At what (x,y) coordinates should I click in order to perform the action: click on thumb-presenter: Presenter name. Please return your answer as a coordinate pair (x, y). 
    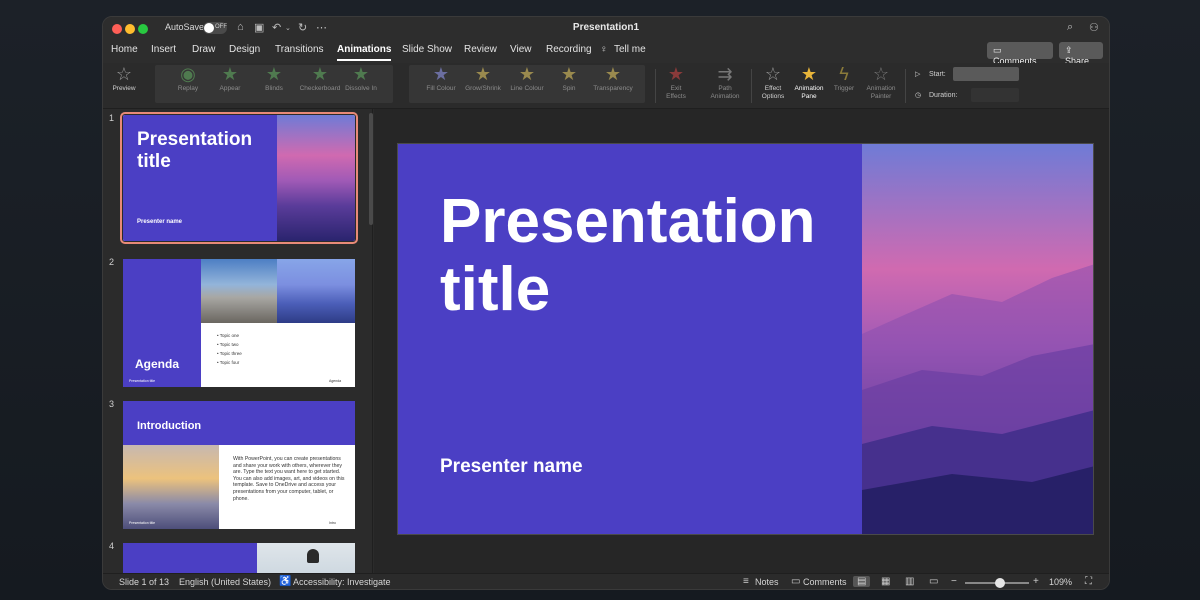
    Looking at the image, I should click on (160, 222).